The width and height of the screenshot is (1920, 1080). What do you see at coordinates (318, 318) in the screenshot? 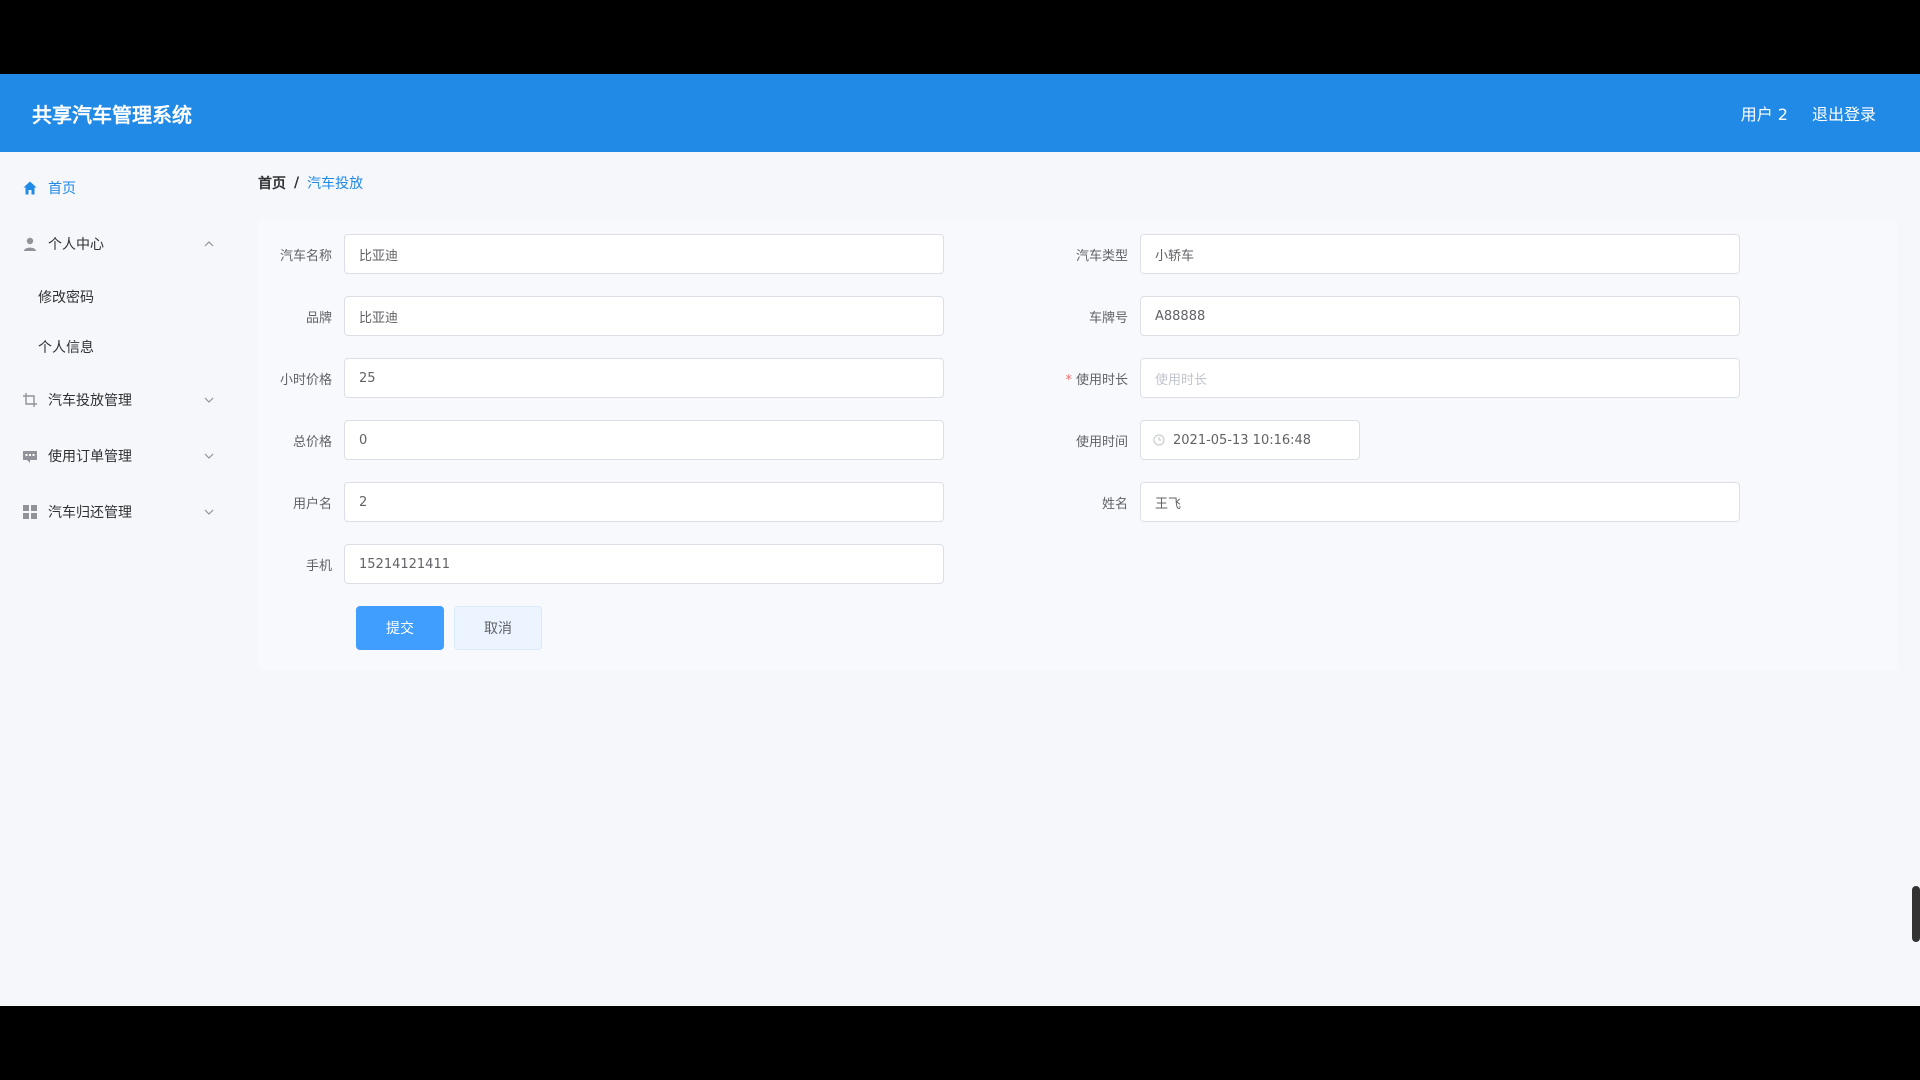
I see `brand-label: 品牌` at bounding box center [318, 318].